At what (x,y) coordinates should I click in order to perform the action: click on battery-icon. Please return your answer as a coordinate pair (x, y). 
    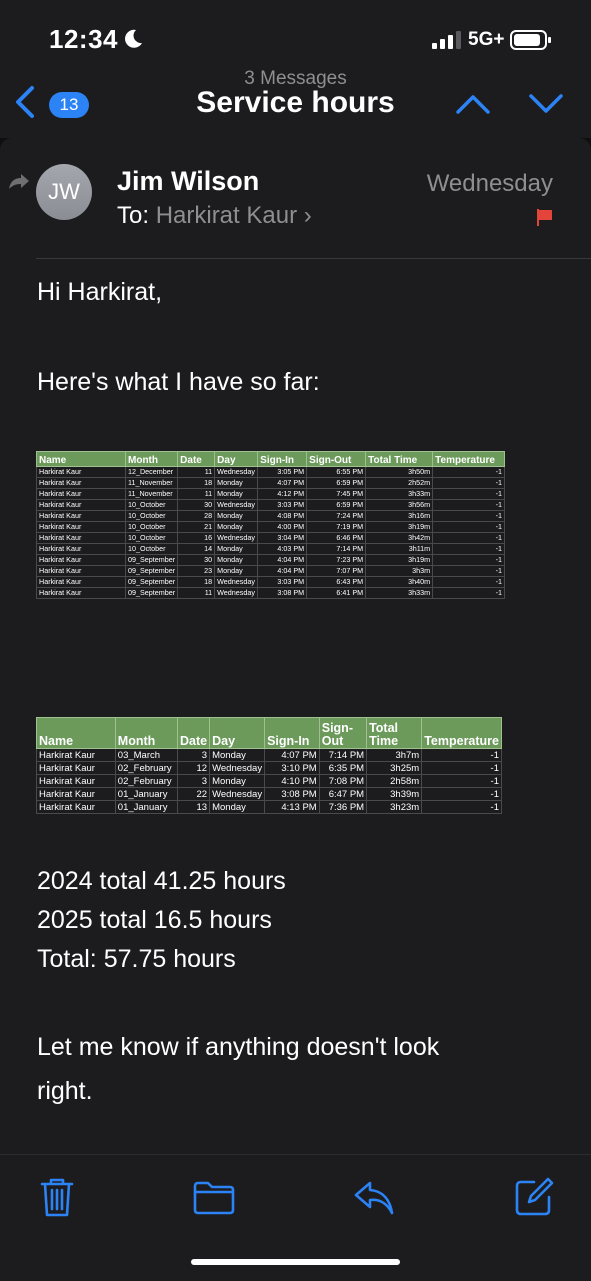
    Looking at the image, I should click on (530, 40).